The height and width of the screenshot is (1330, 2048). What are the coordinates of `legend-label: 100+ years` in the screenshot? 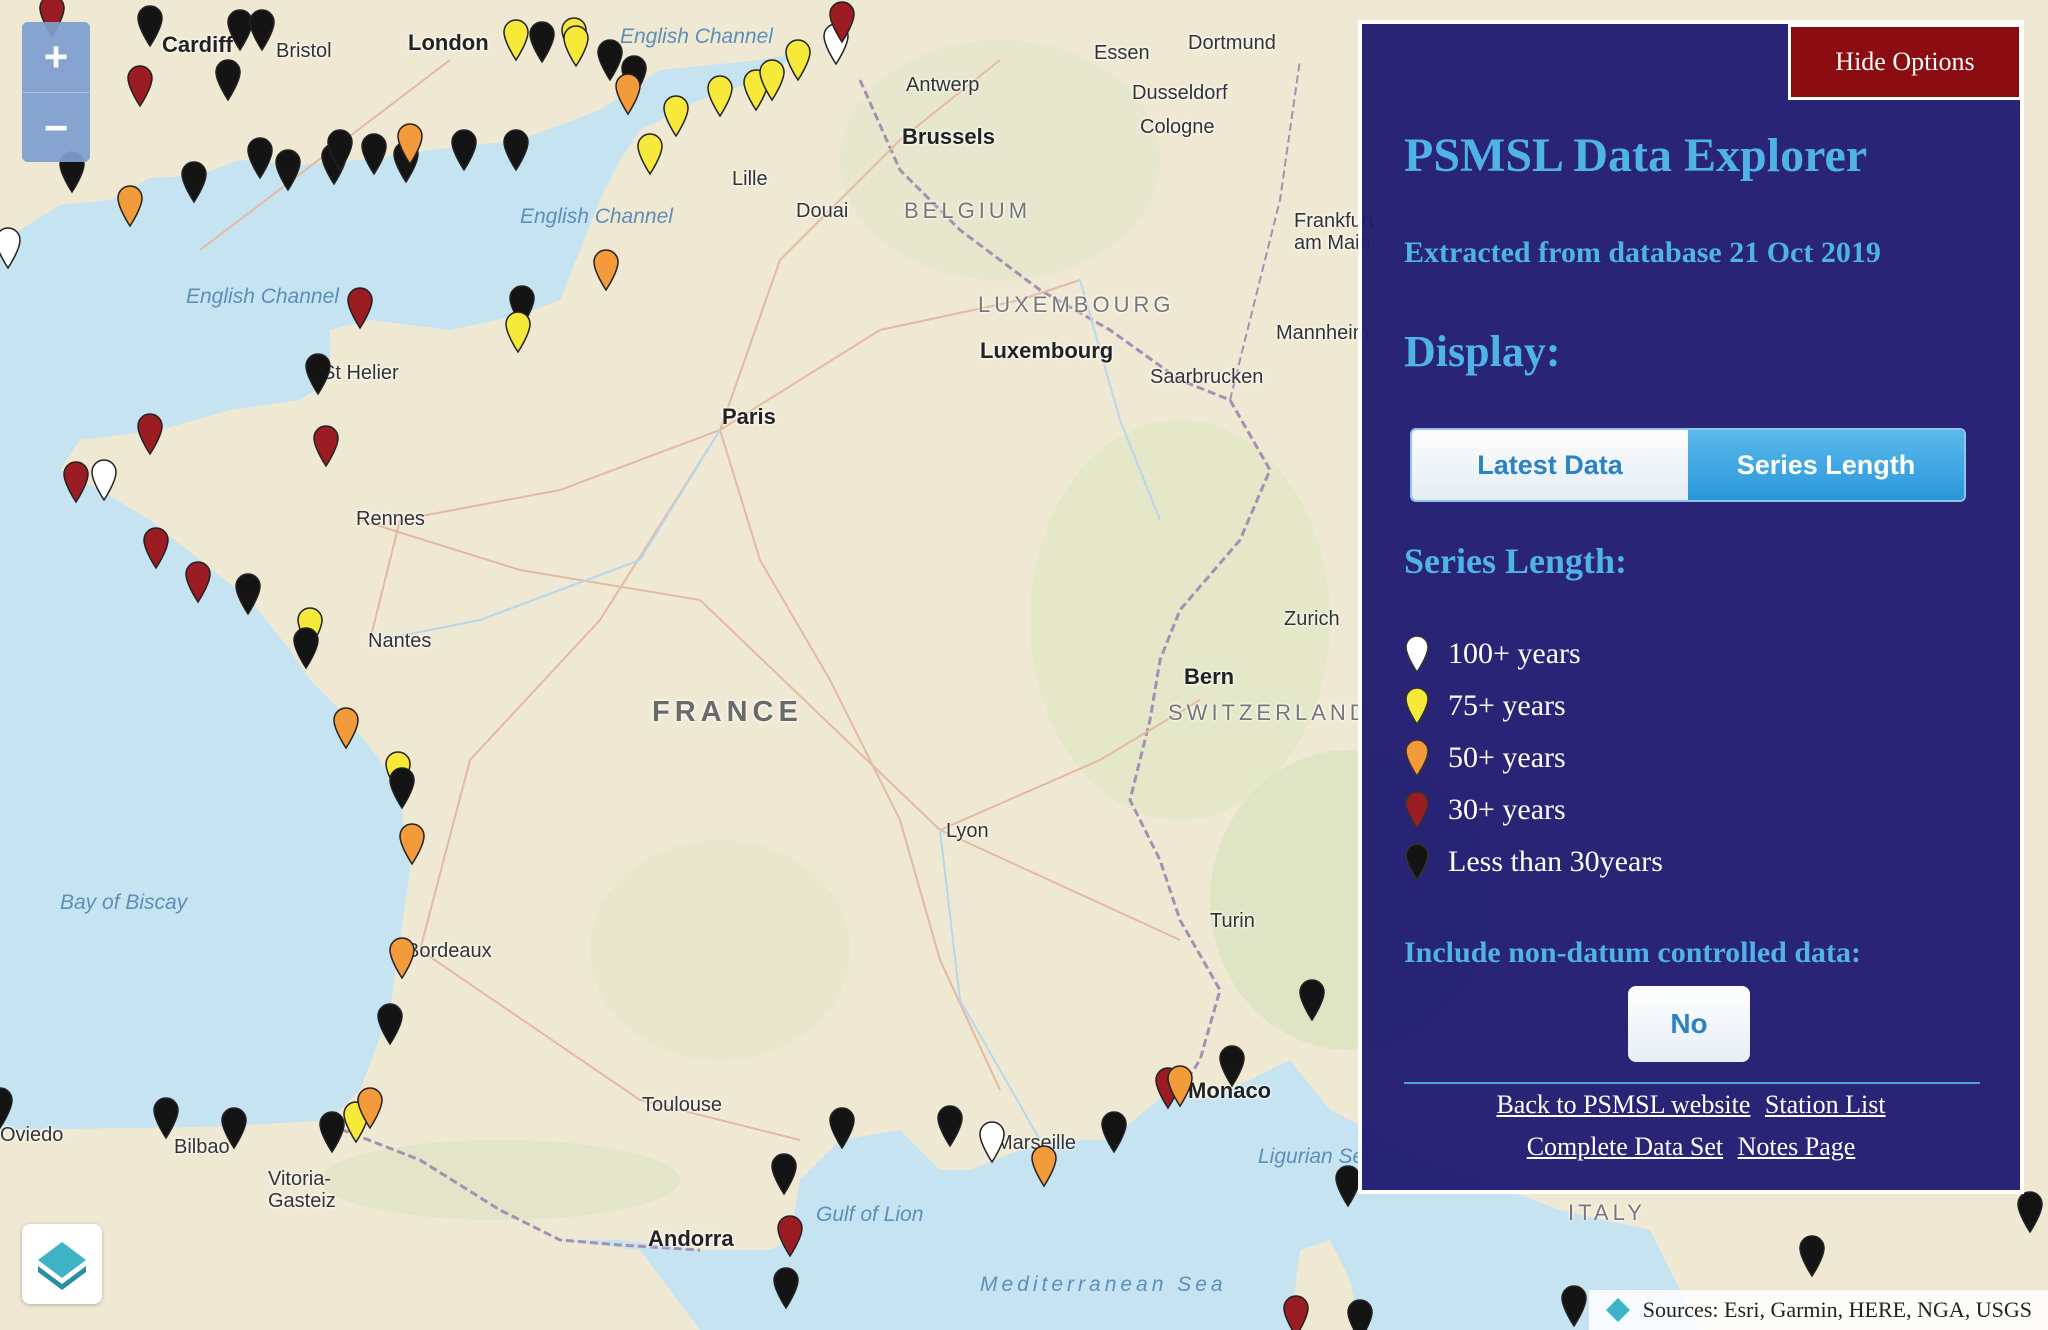 It's located at (1514, 653).